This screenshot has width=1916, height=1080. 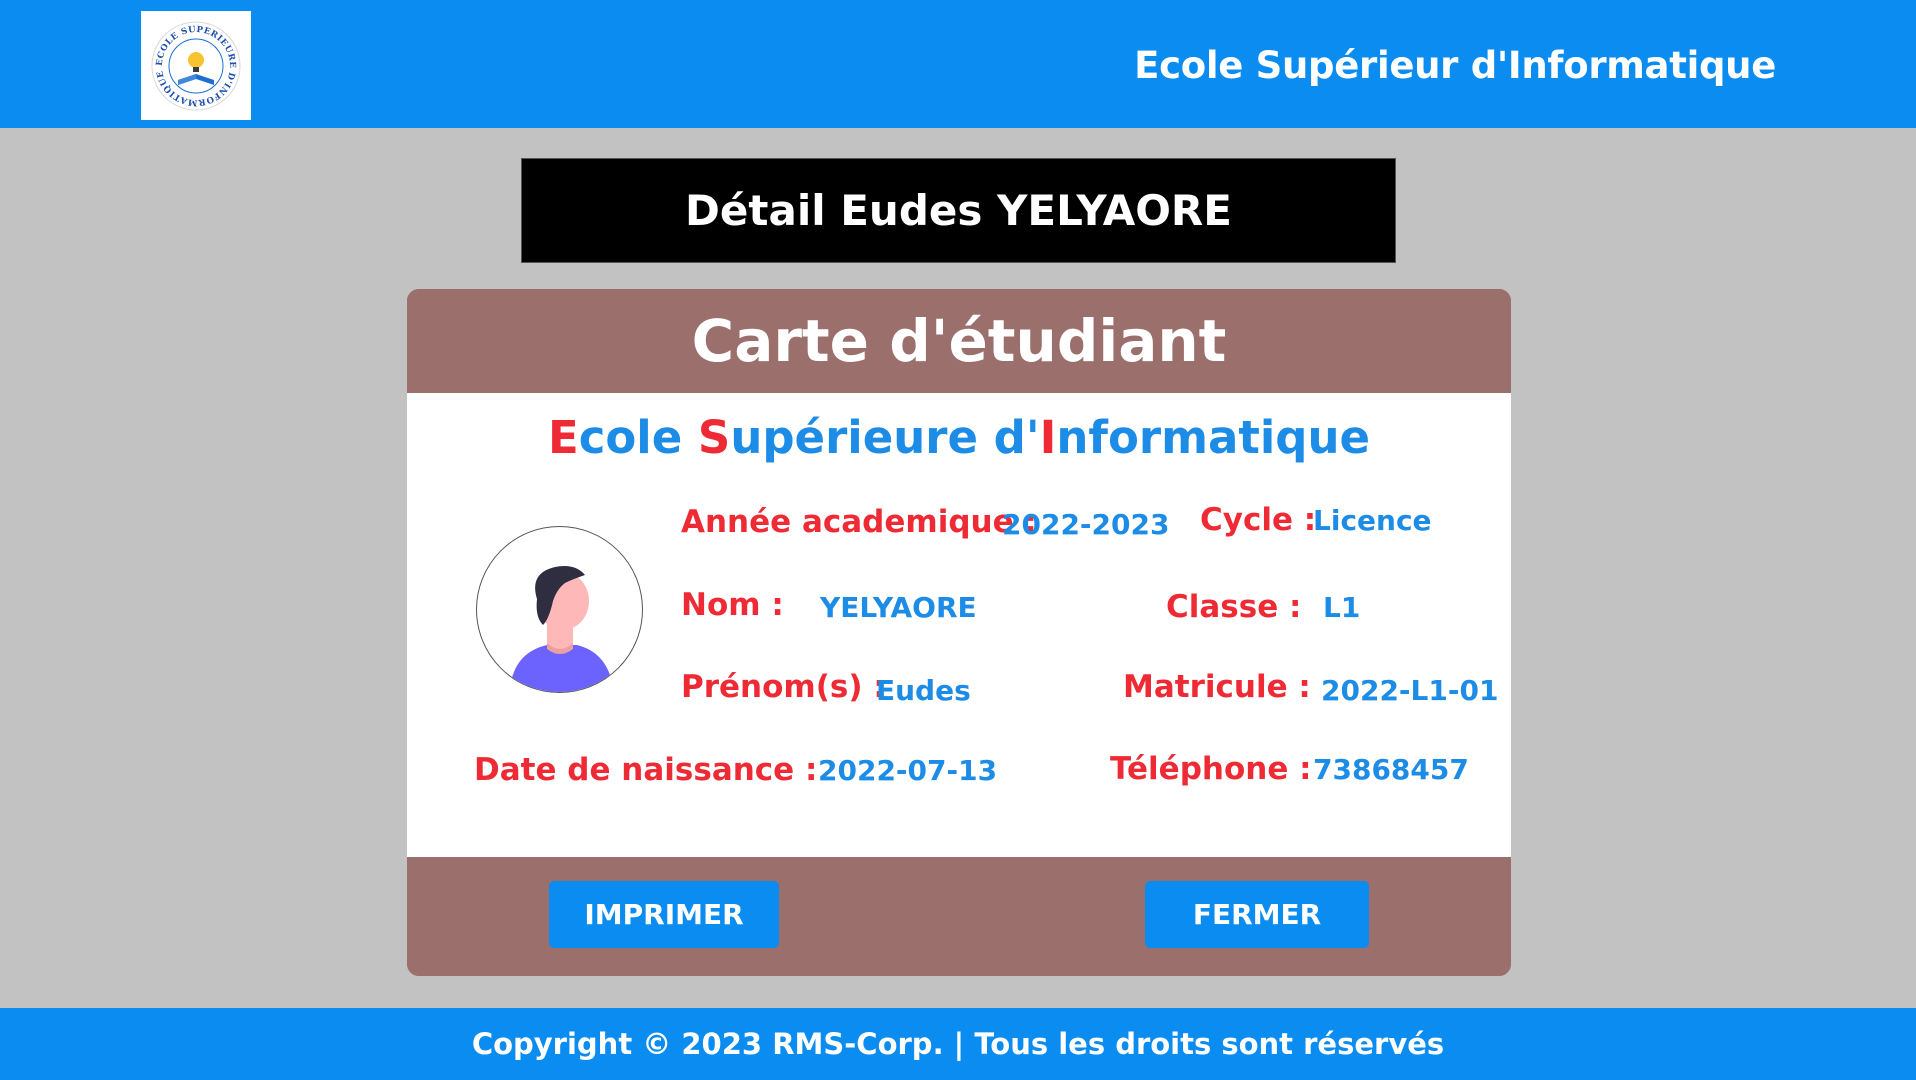 I want to click on school-name-part-1: cole, so click(x=638, y=437).